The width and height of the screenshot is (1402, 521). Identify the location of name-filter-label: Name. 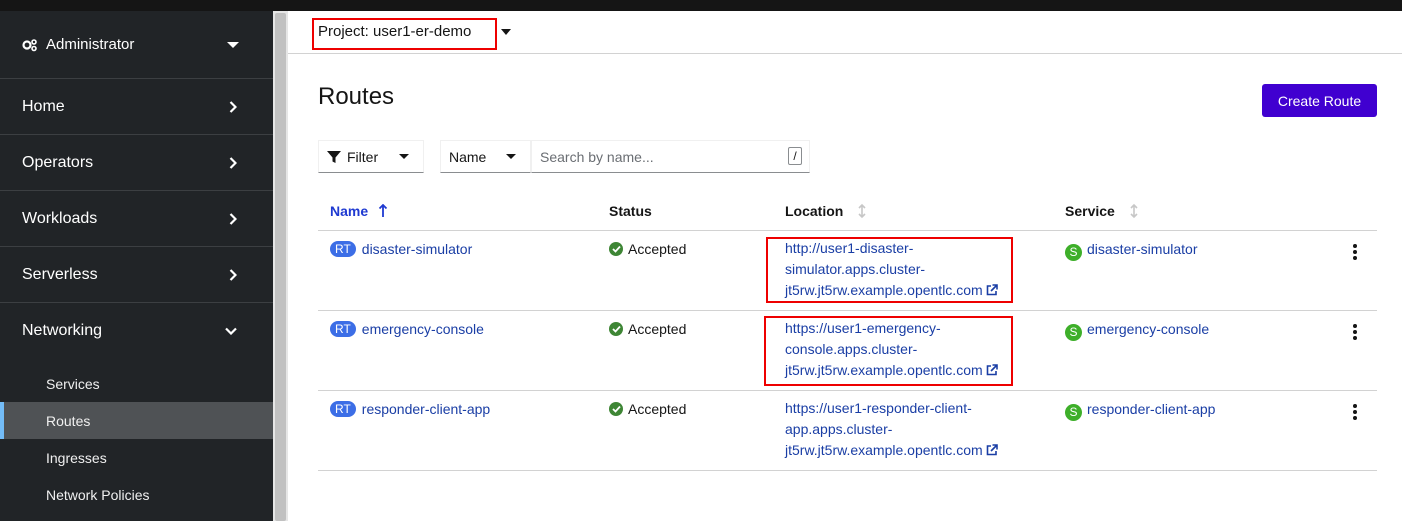
(468, 156).